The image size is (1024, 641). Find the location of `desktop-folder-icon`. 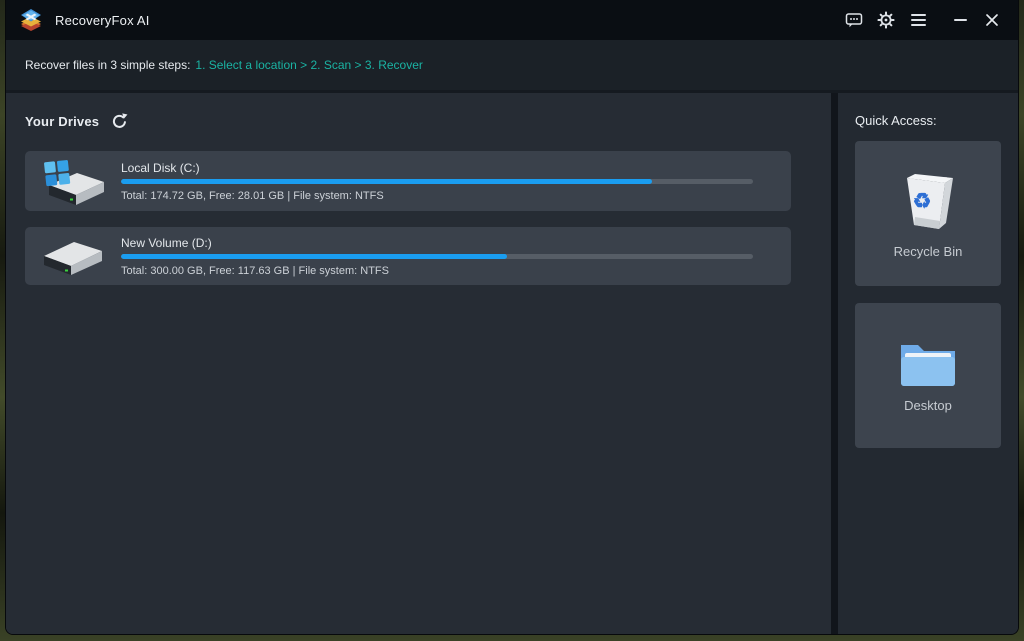

desktop-folder-icon is located at coordinates (928, 365).